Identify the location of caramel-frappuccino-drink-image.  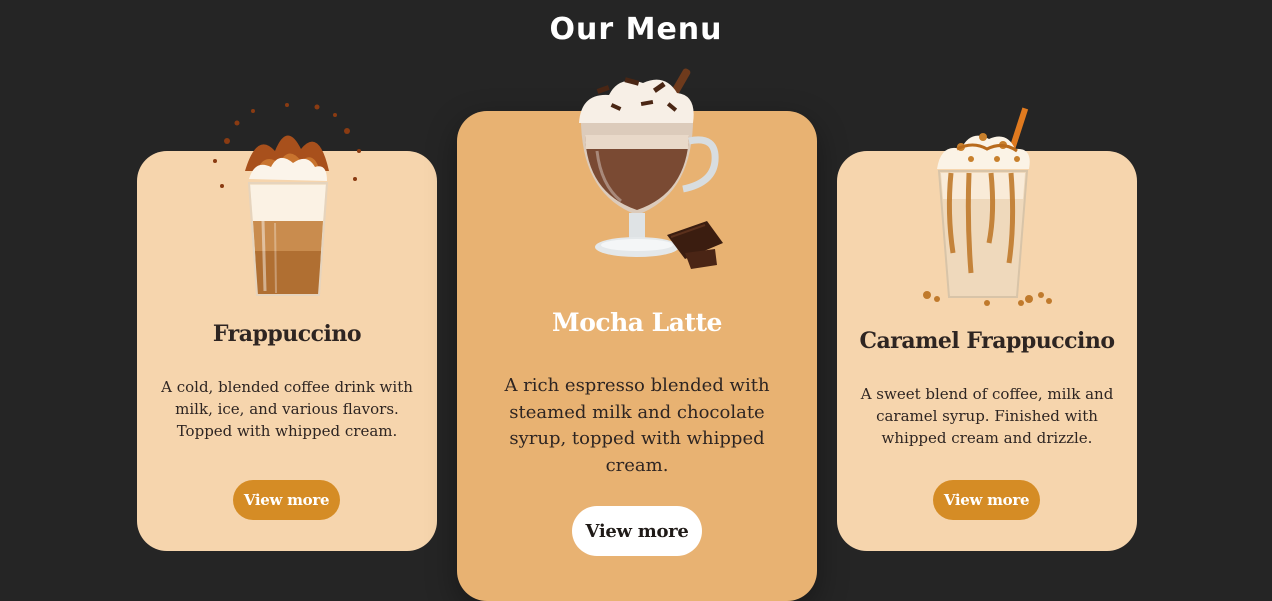
(987, 206).